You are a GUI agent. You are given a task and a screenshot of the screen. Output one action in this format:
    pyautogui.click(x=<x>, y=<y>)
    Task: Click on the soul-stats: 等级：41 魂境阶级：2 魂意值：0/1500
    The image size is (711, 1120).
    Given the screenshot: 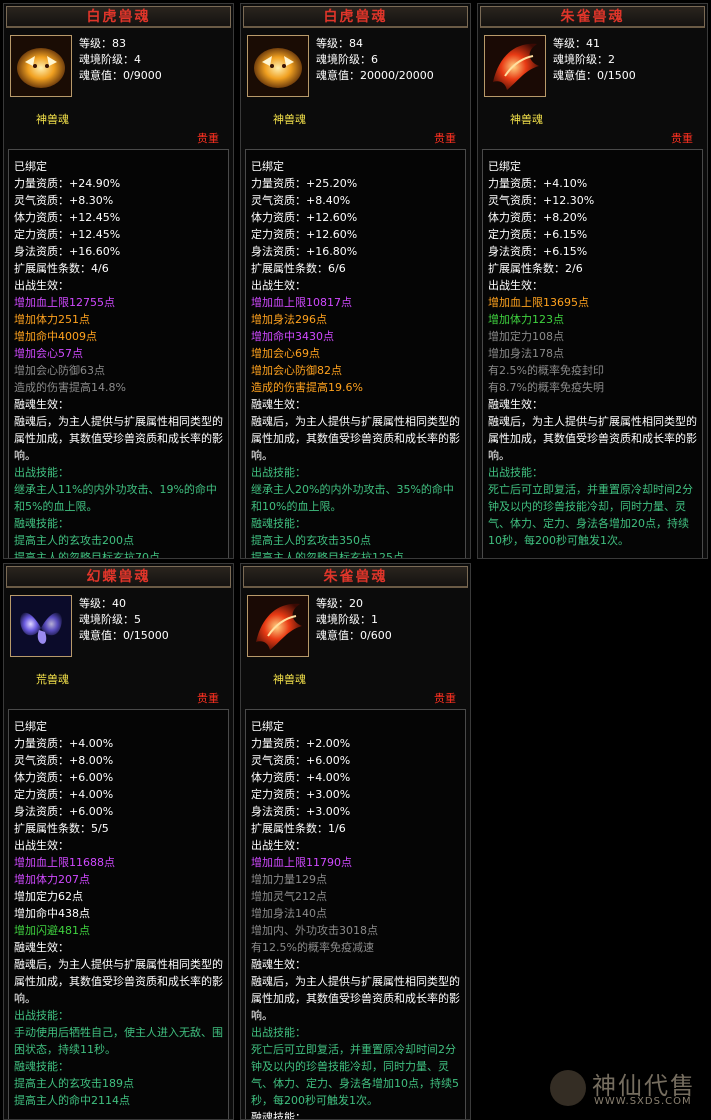 What is the action you would take?
    pyautogui.click(x=594, y=60)
    